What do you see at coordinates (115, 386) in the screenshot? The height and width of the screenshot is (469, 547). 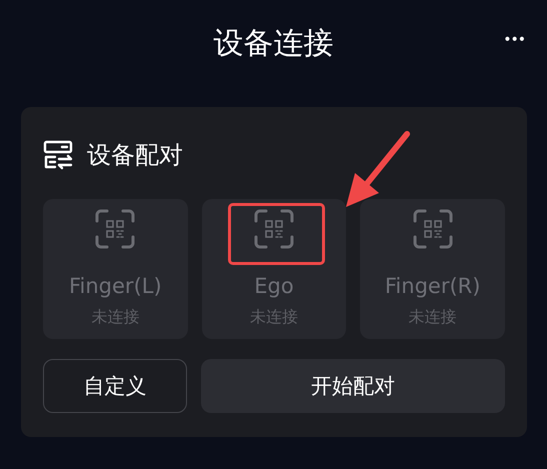 I see `custom-button: 自定义` at bounding box center [115, 386].